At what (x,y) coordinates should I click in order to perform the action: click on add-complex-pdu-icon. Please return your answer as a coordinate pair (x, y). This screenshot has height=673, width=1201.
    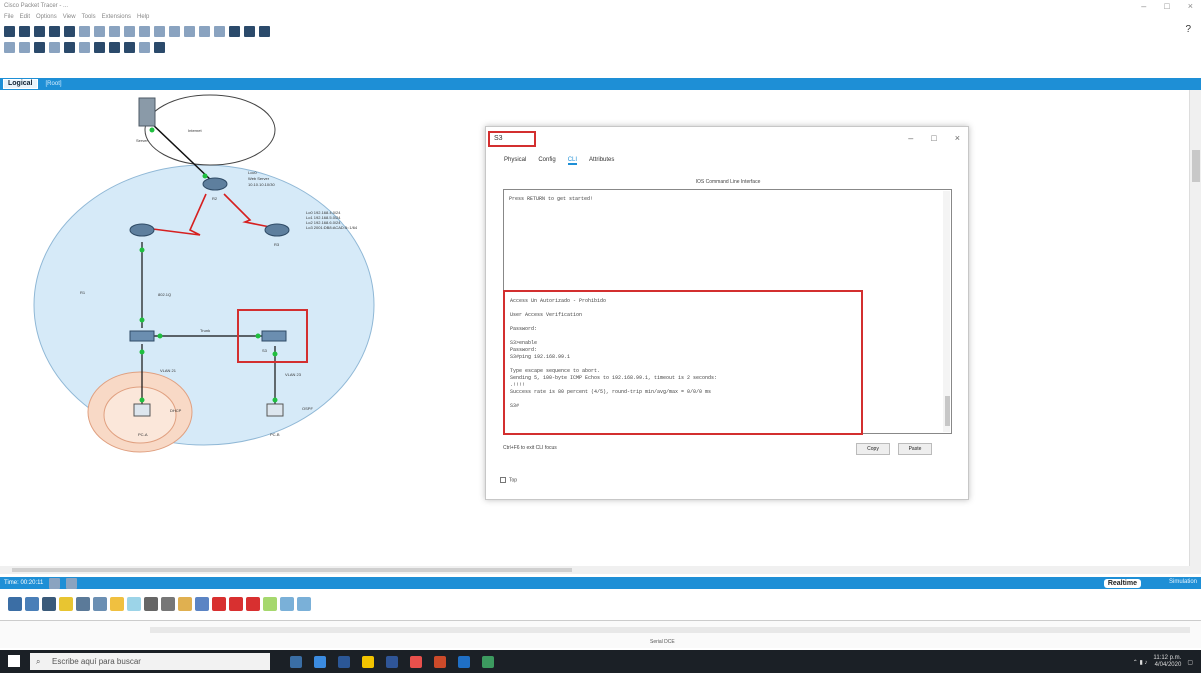
    Looking at the image, I should click on (159, 47).